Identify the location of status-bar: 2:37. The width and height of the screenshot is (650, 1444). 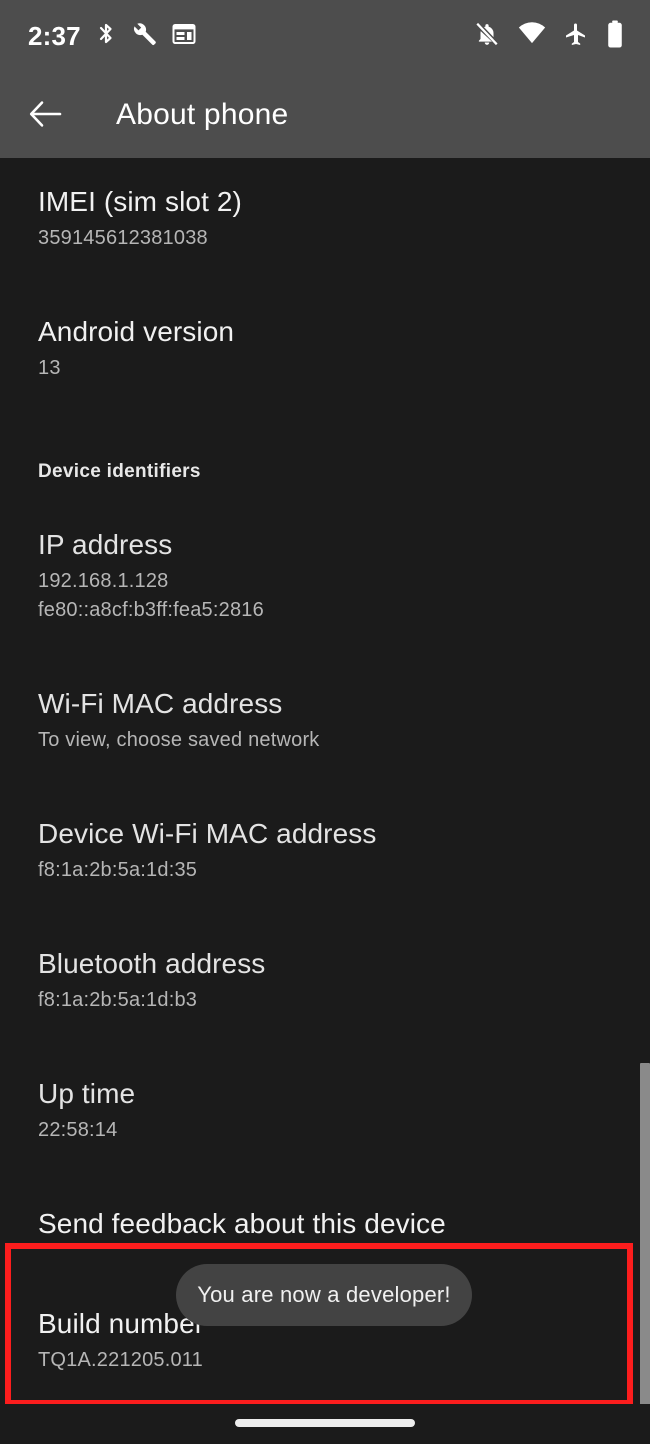
(325, 36).